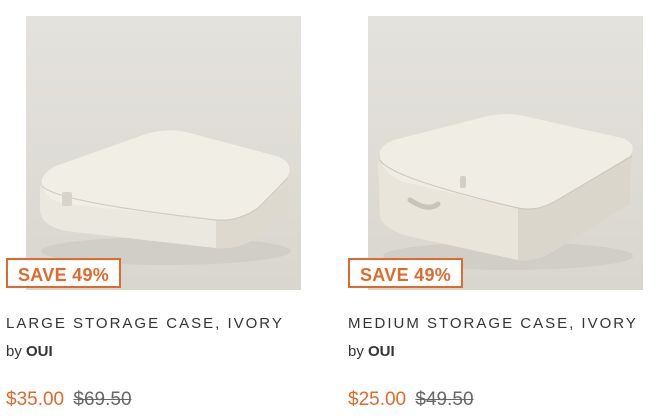  What do you see at coordinates (35, 399) in the screenshot?
I see `sale-price: $35.00` at bounding box center [35, 399].